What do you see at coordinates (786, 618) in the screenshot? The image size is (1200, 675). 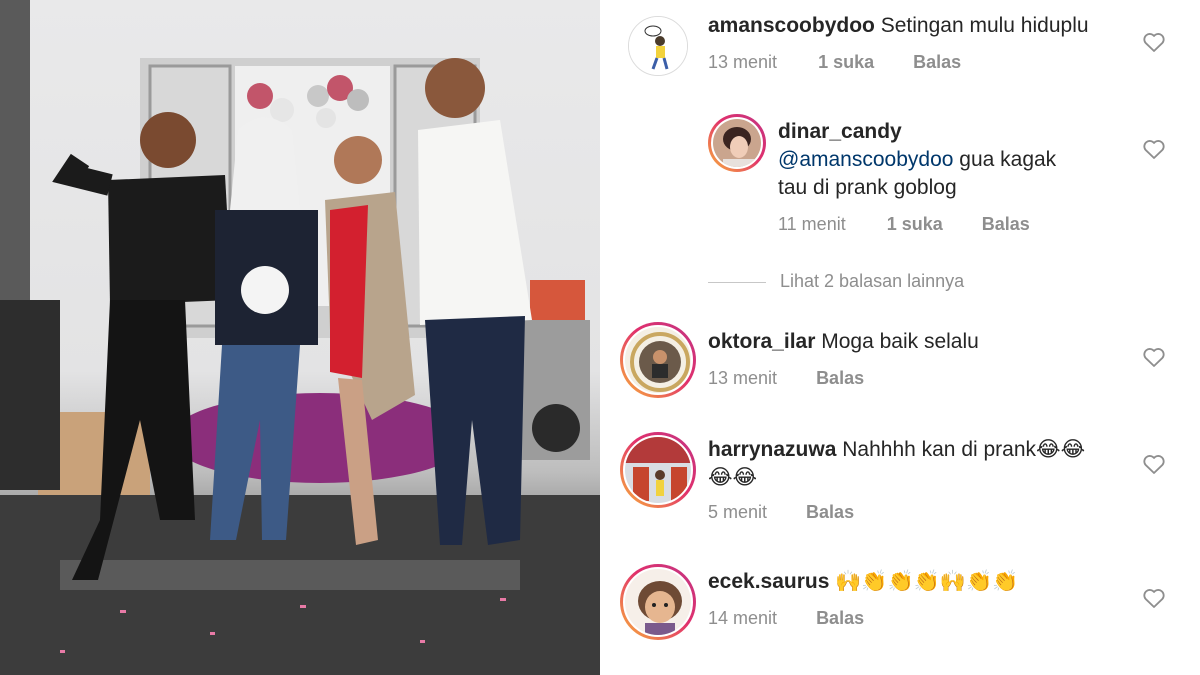 I see `comment-meta: 14 menit Balas` at bounding box center [786, 618].